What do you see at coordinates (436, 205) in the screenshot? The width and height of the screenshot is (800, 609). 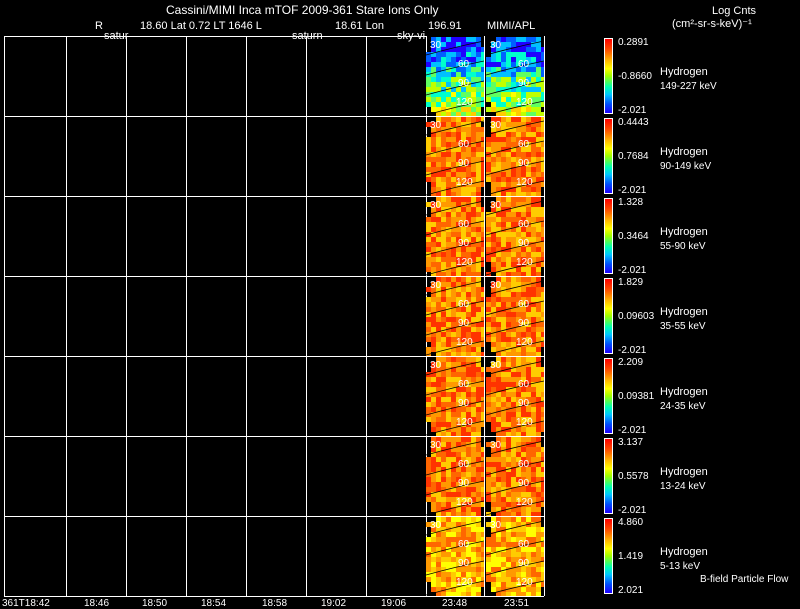 I see `contour-label: 30` at bounding box center [436, 205].